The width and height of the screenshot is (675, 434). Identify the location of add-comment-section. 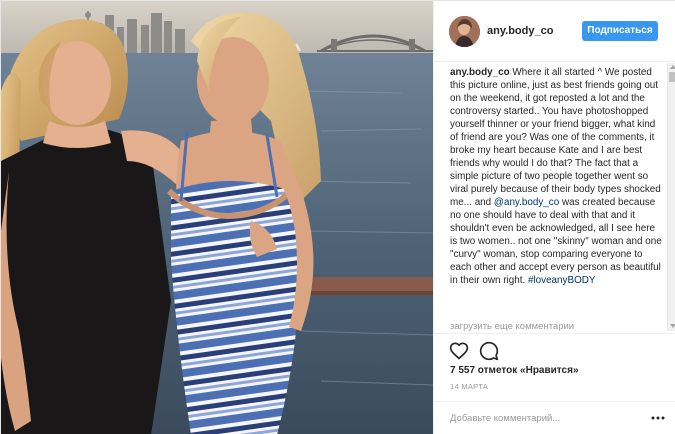
(554, 417).